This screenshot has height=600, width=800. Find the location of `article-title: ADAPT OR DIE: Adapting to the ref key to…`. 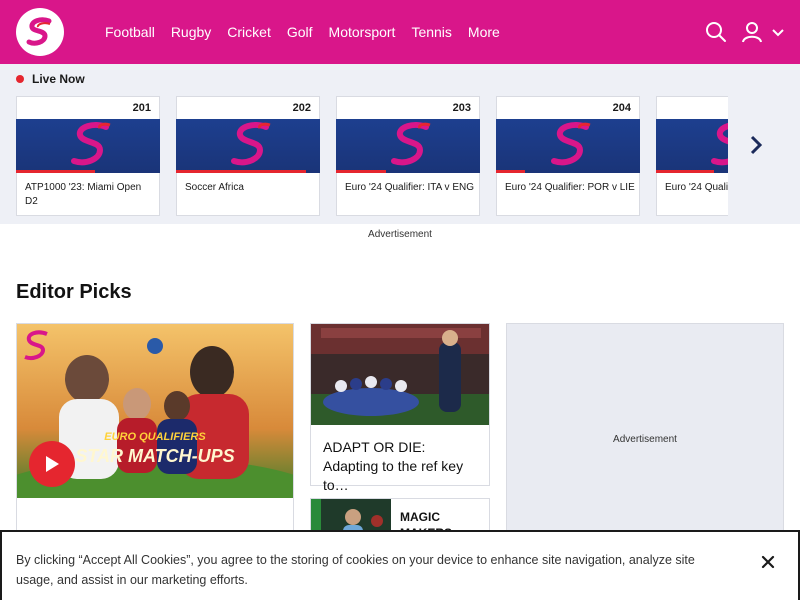

article-title: ADAPT OR DIE: Adapting to the ref key to… is located at coordinates (393, 466).